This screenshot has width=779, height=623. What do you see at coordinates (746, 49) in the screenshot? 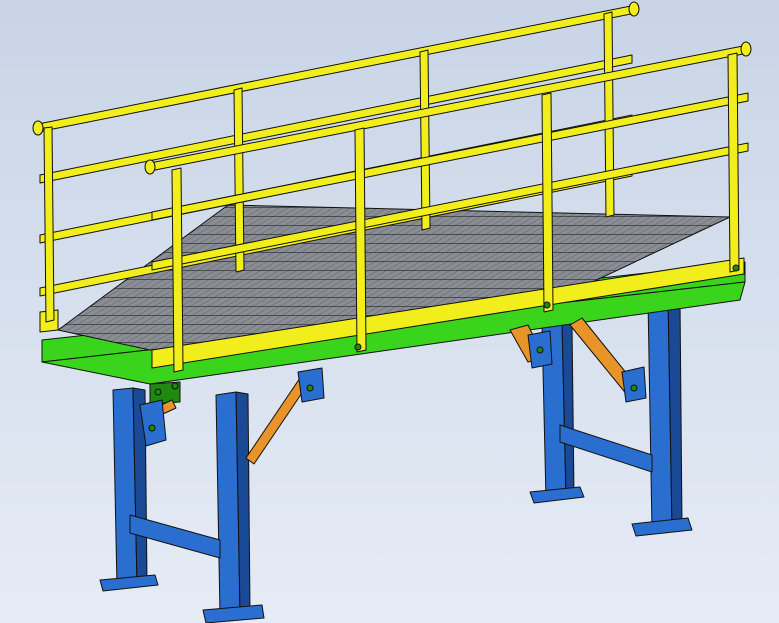
I see `front-rail-cap-right` at bounding box center [746, 49].